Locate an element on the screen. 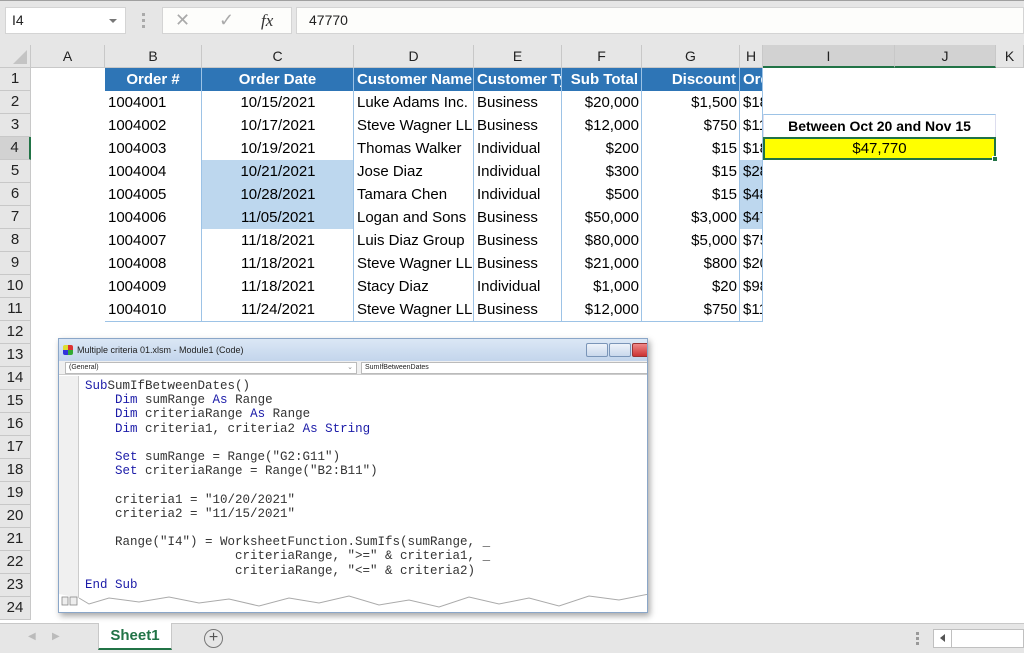 The width and height of the screenshot is (1024, 653). table-cell: 1004004 is located at coordinates (153, 171).